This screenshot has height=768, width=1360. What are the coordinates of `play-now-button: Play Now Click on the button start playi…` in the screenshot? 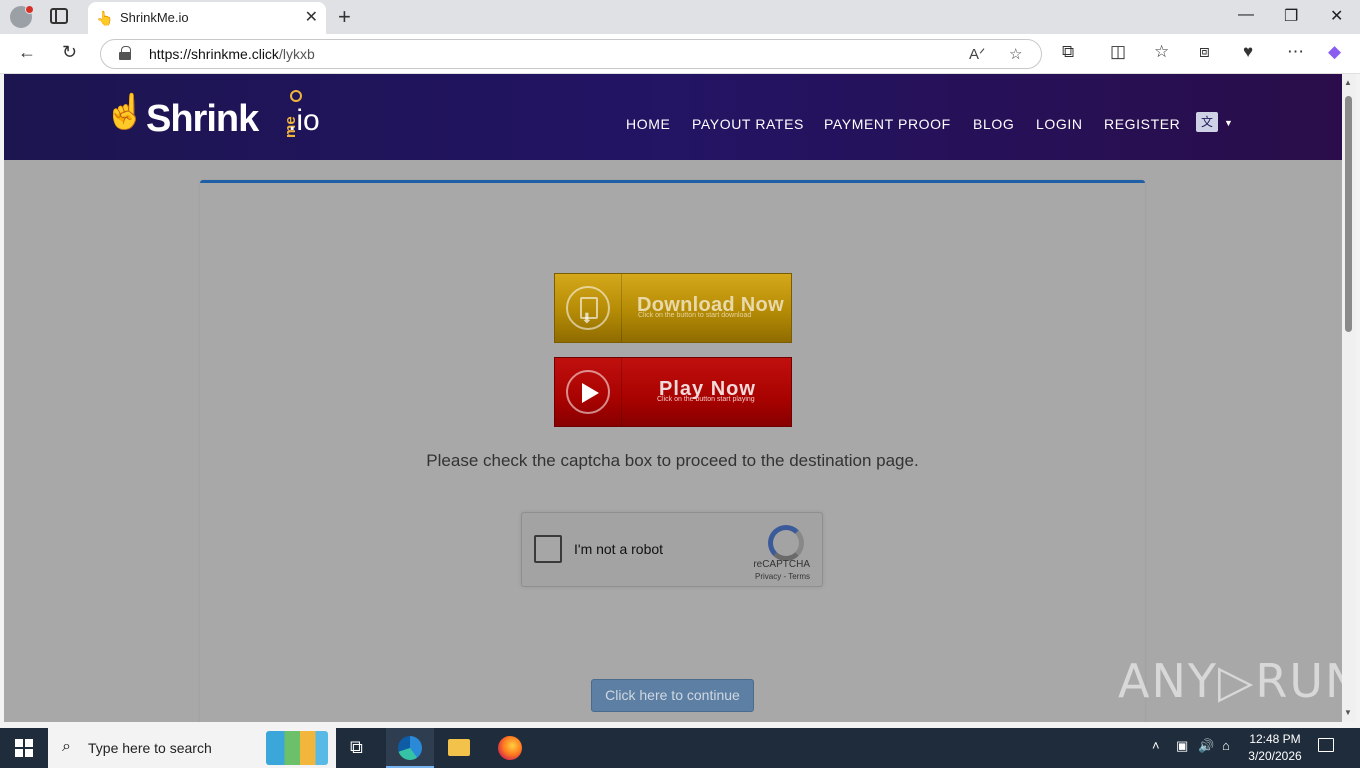 It's located at (673, 392).